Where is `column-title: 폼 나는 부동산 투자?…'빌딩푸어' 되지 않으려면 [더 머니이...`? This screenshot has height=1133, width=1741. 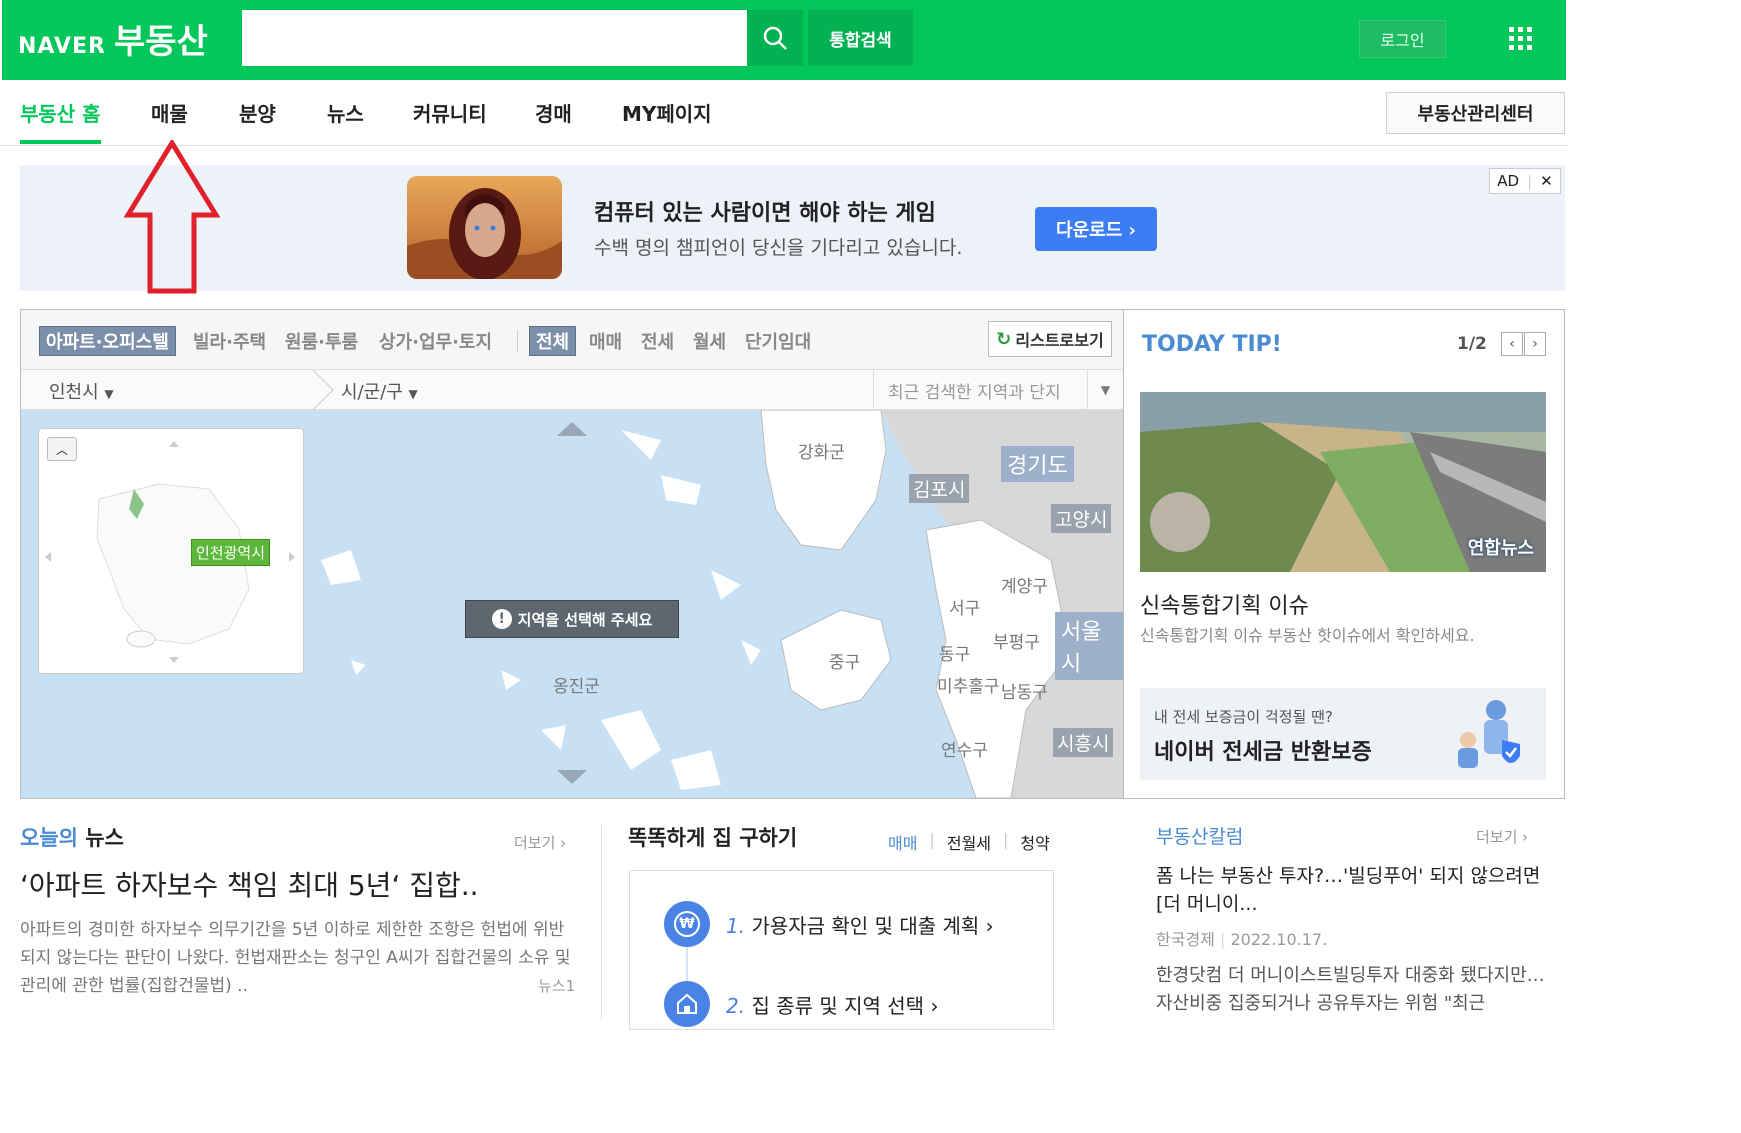 column-title: 폼 나는 부동산 투자?…'빌딩푸어' 되지 않으려면 [더 머니이... is located at coordinates (1351, 890).